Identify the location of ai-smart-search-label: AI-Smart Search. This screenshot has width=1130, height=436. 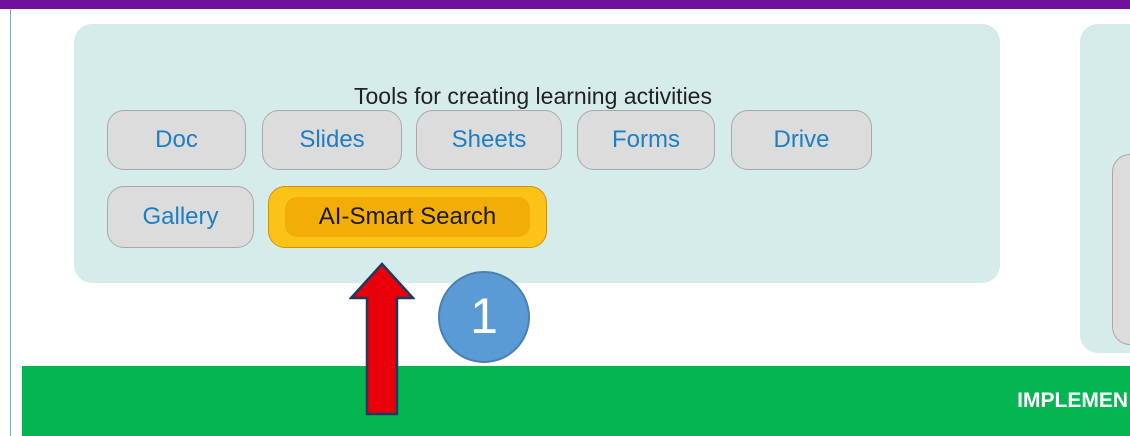
(407, 217).